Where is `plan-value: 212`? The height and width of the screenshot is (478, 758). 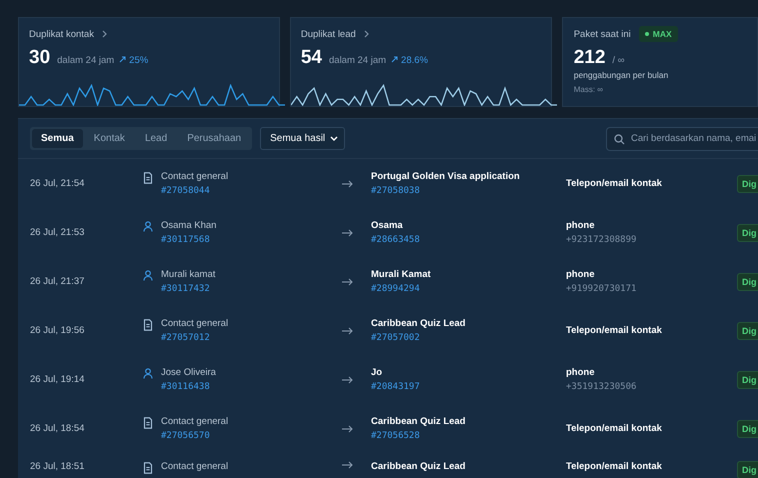
plan-value: 212 is located at coordinates (590, 58).